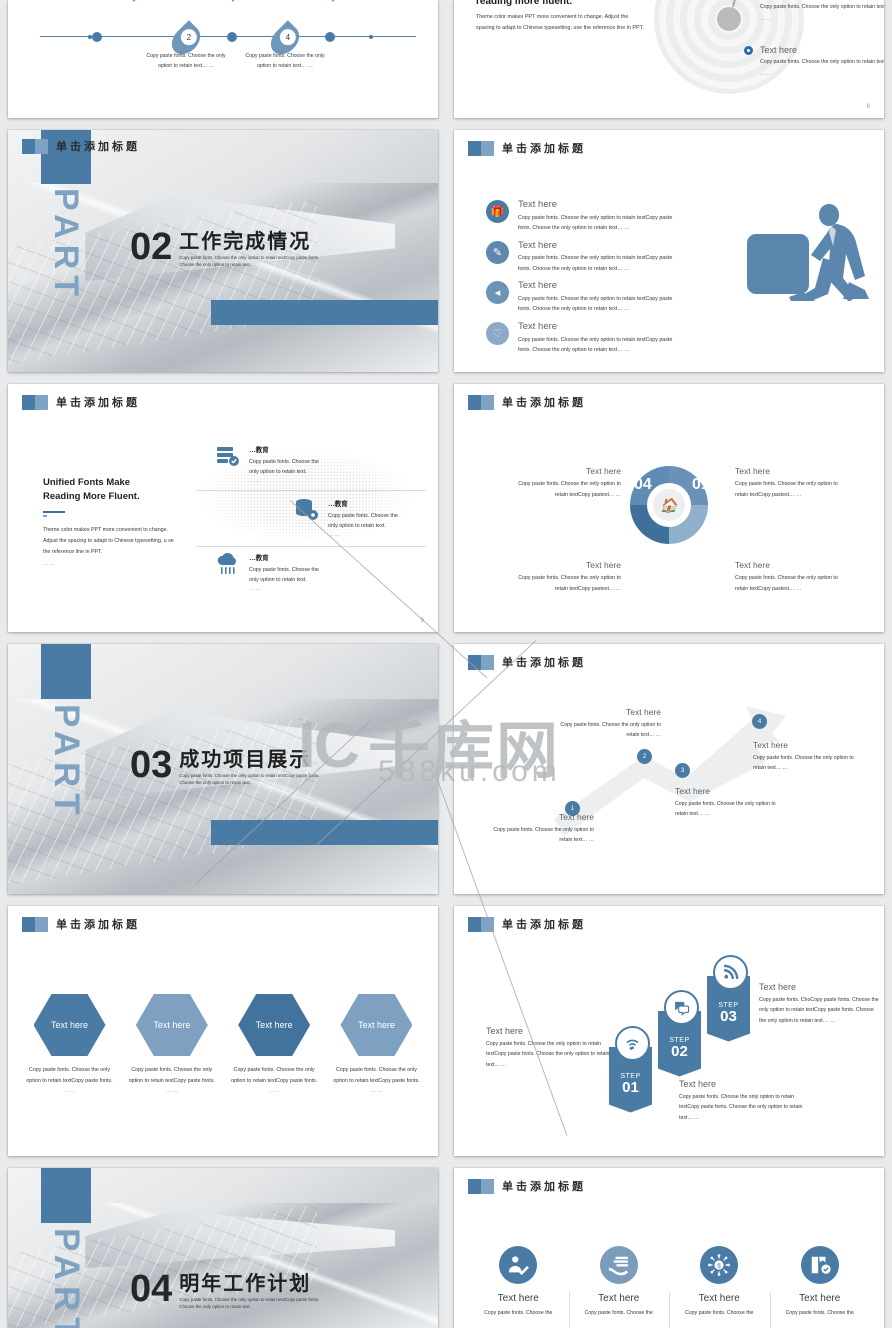 The image size is (892, 1328). What do you see at coordinates (524, 3) in the screenshot?
I see `slide-title: reading more fluent.` at bounding box center [524, 3].